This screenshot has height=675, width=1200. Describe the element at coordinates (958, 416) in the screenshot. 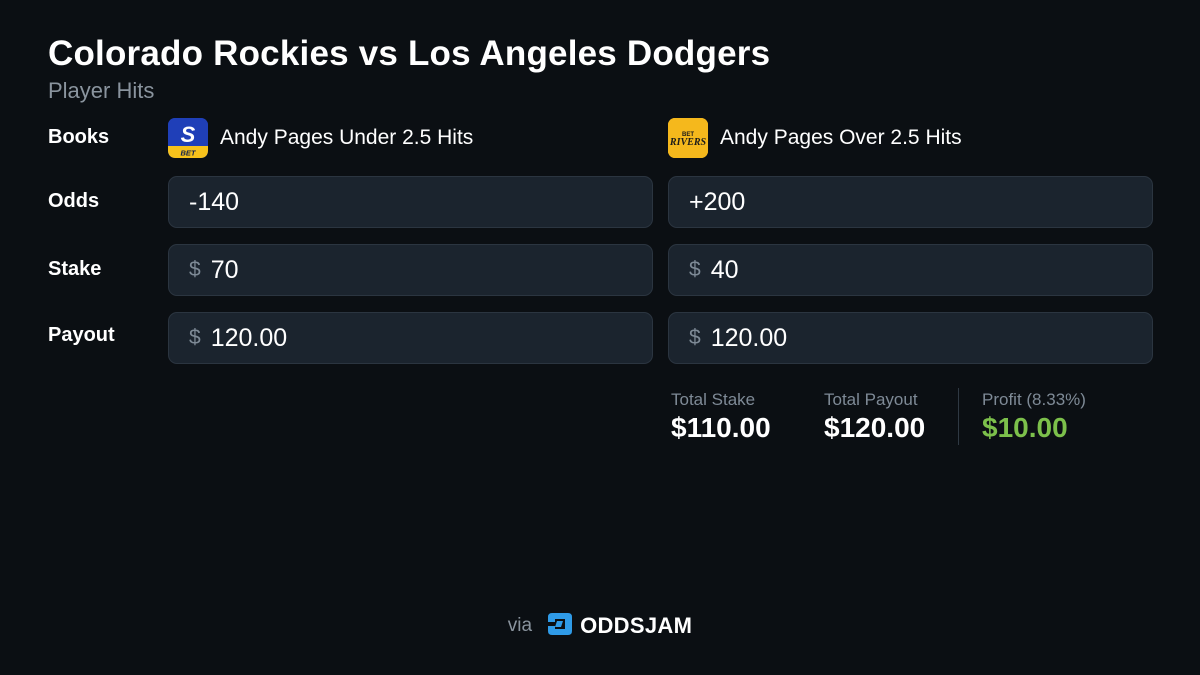

I see `summary-divider` at that location.